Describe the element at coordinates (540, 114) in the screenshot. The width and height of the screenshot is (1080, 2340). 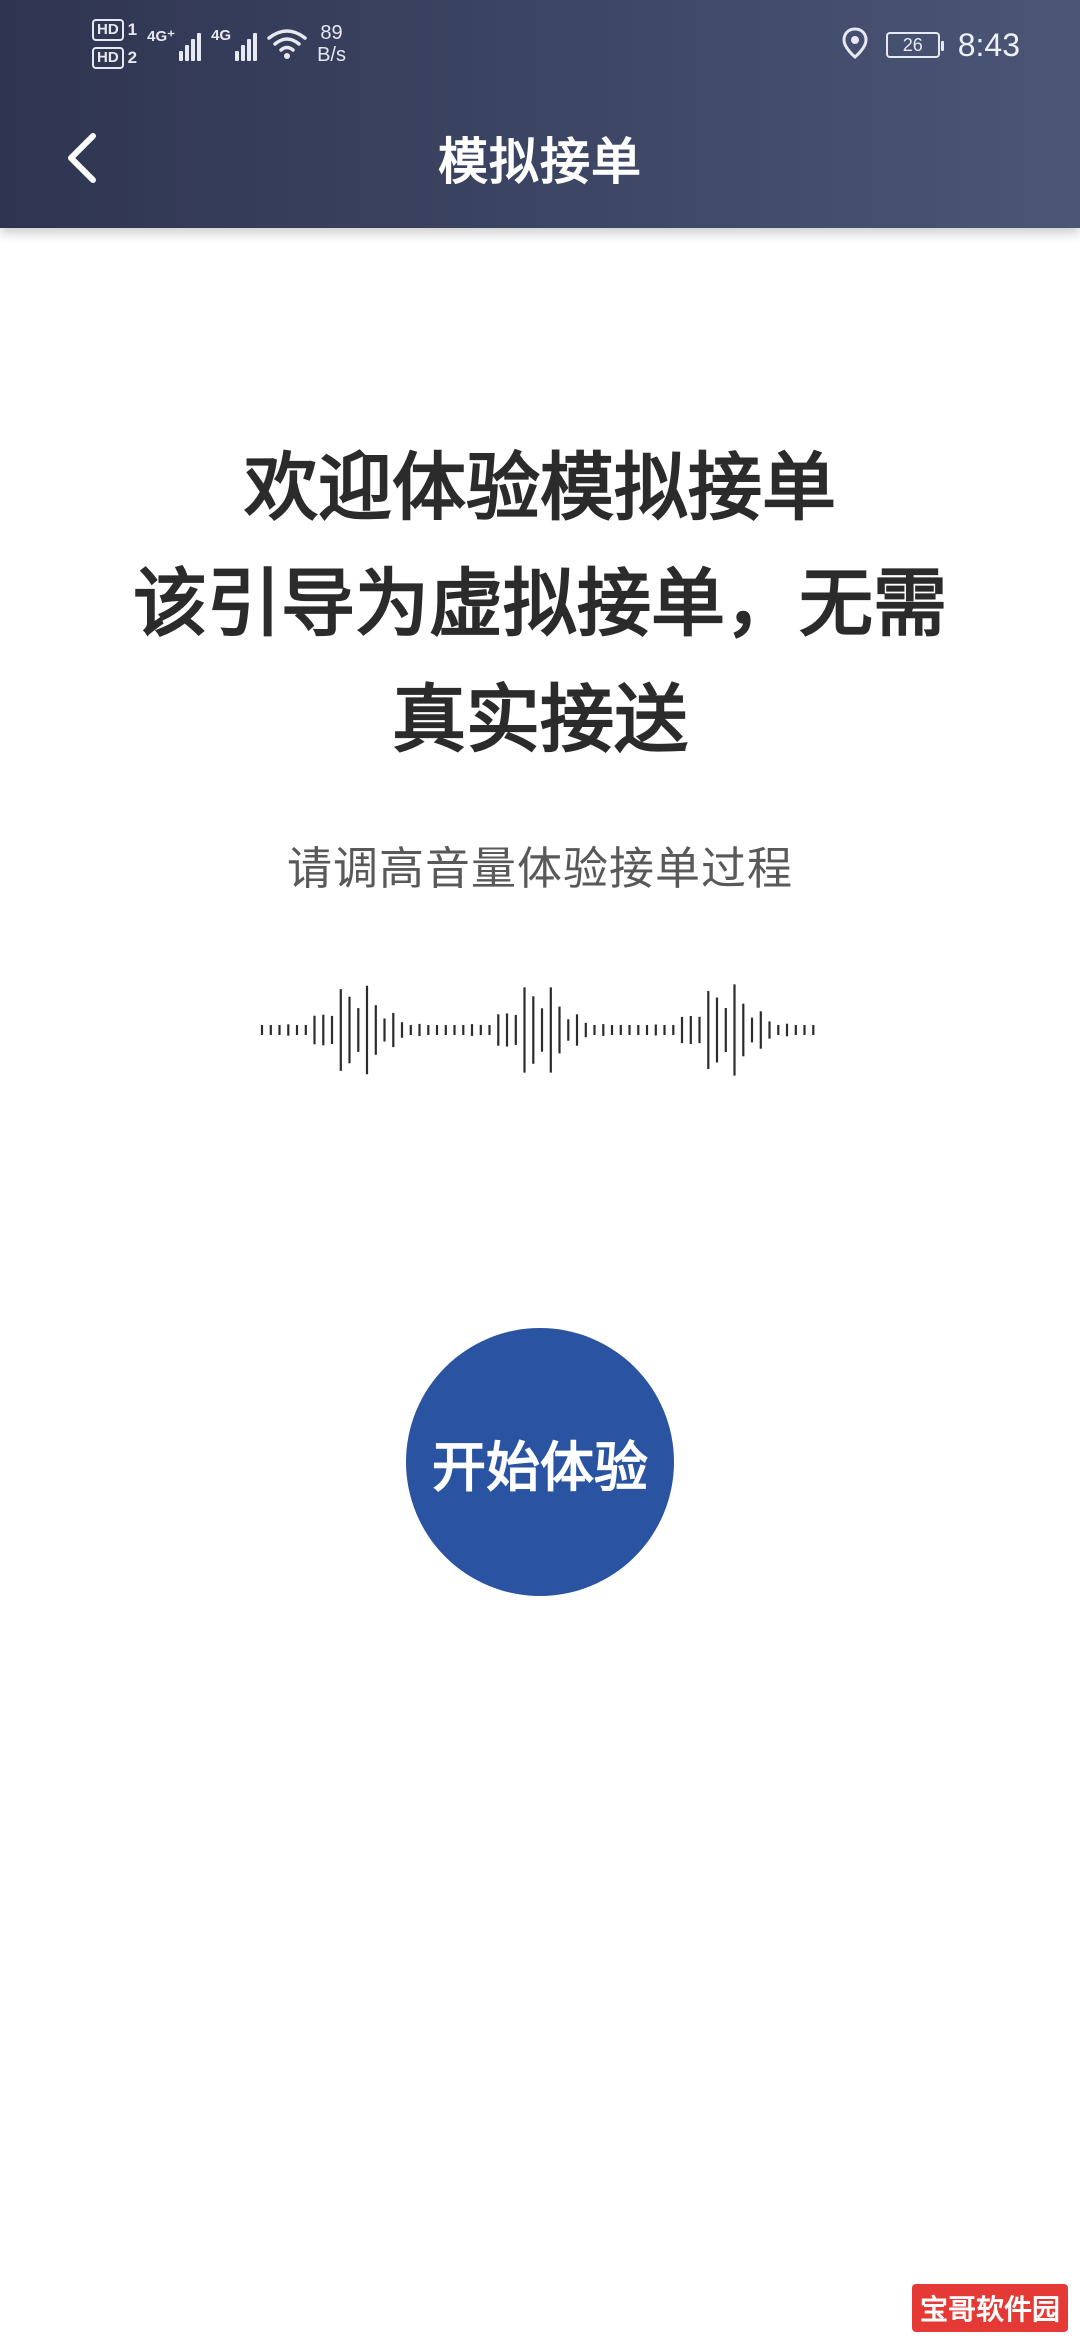
I see `top-bar: HD 1 HD 2 4G⁺ 4G 89 B/s 26 8:43 模拟接单` at that location.